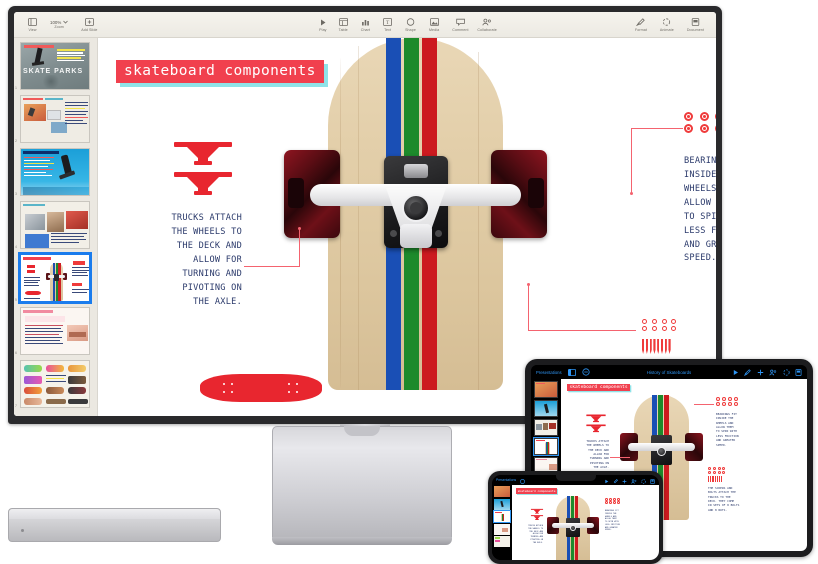 This screenshot has width=818, height=564. What do you see at coordinates (666, 29) in the screenshot?
I see `animate-label: Animate` at bounding box center [666, 29].